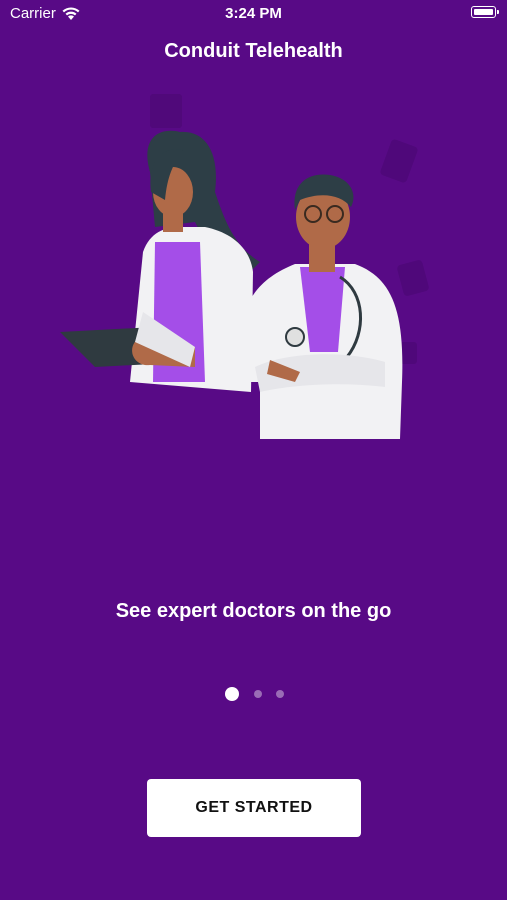 This screenshot has height=900, width=507. I want to click on status-time: 3:24 PM, so click(253, 13).